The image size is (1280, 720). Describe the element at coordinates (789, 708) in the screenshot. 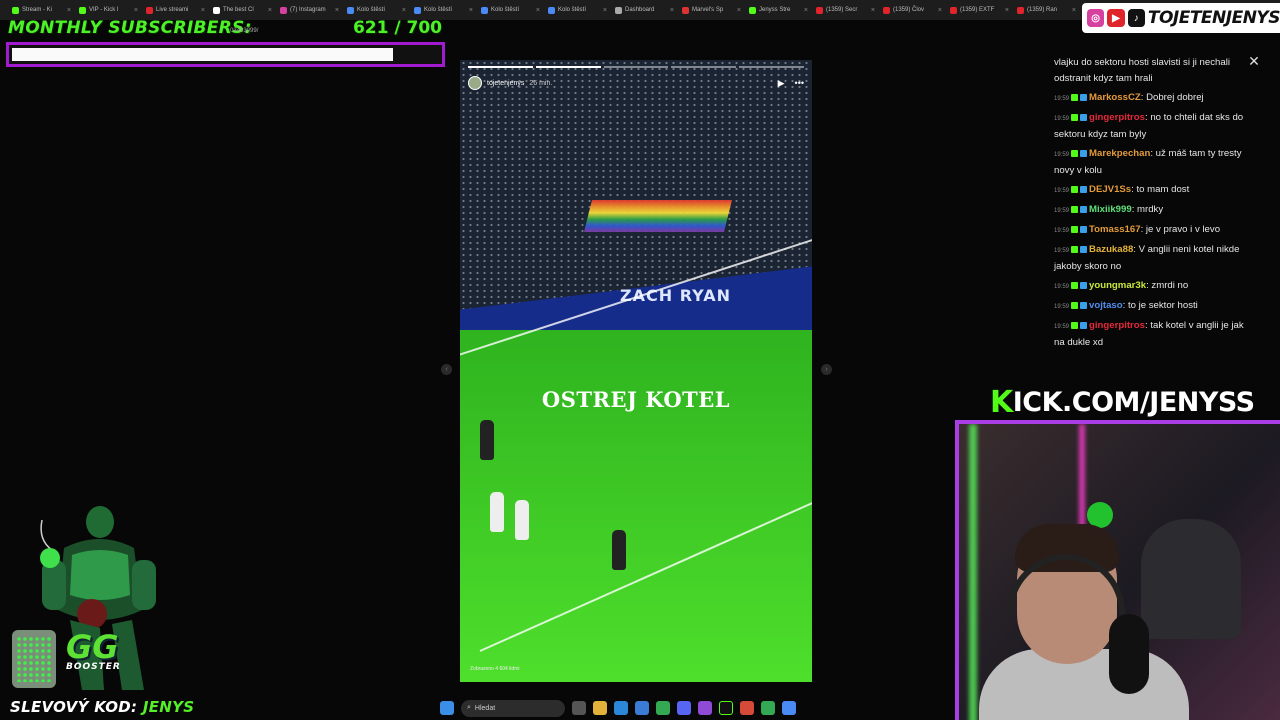

I see `notes-icon` at that location.